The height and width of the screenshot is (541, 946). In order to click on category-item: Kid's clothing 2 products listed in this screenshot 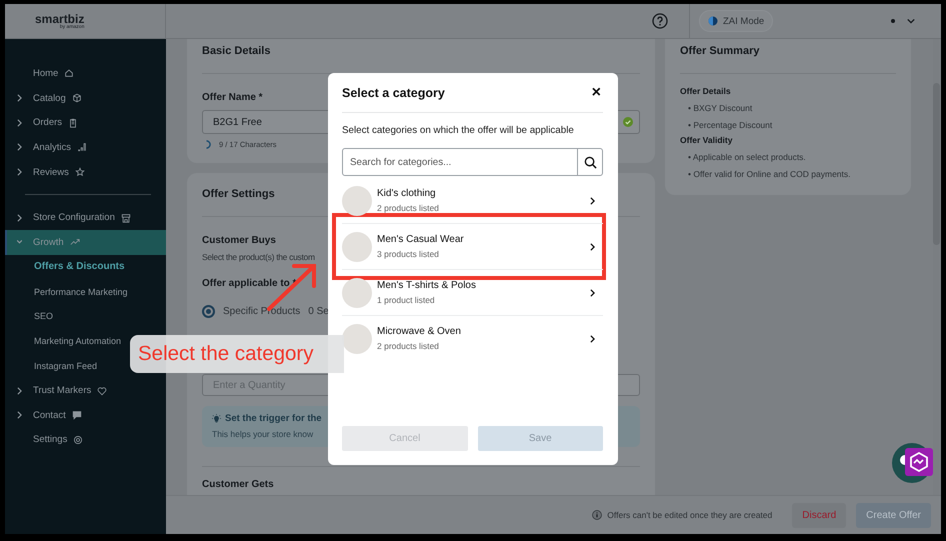, I will do `click(472, 201)`.